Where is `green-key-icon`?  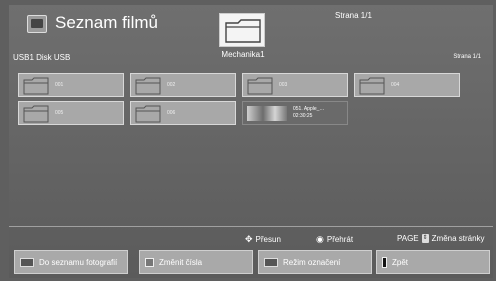
green-key-icon is located at coordinates (149, 262).